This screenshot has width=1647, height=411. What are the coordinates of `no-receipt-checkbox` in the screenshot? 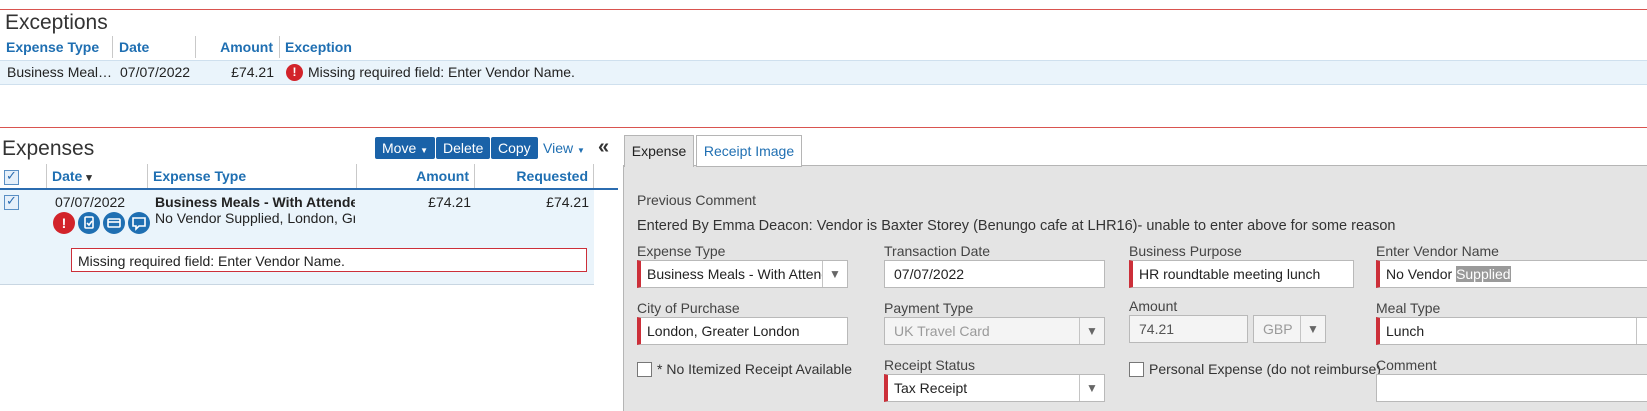 It's located at (644, 369).